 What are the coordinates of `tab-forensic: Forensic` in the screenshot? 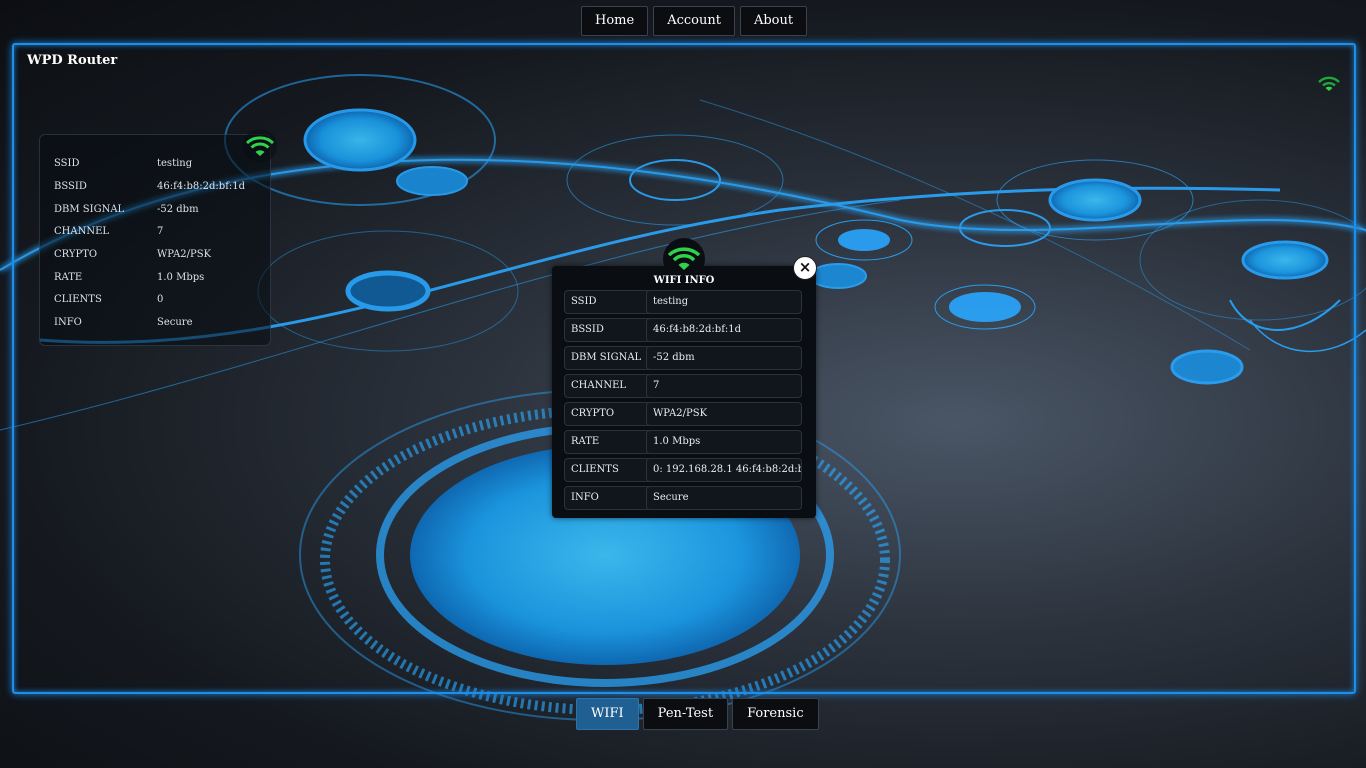 It's located at (775, 714).